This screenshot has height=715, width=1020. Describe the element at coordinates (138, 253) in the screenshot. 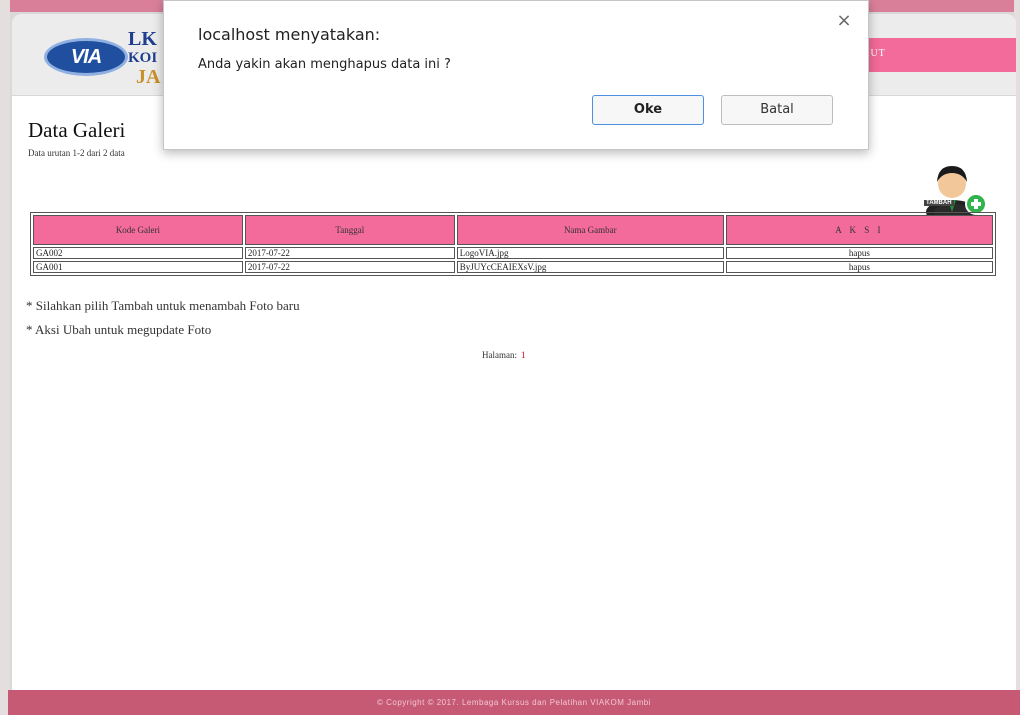

I see `cell-kode: GA002` at that location.